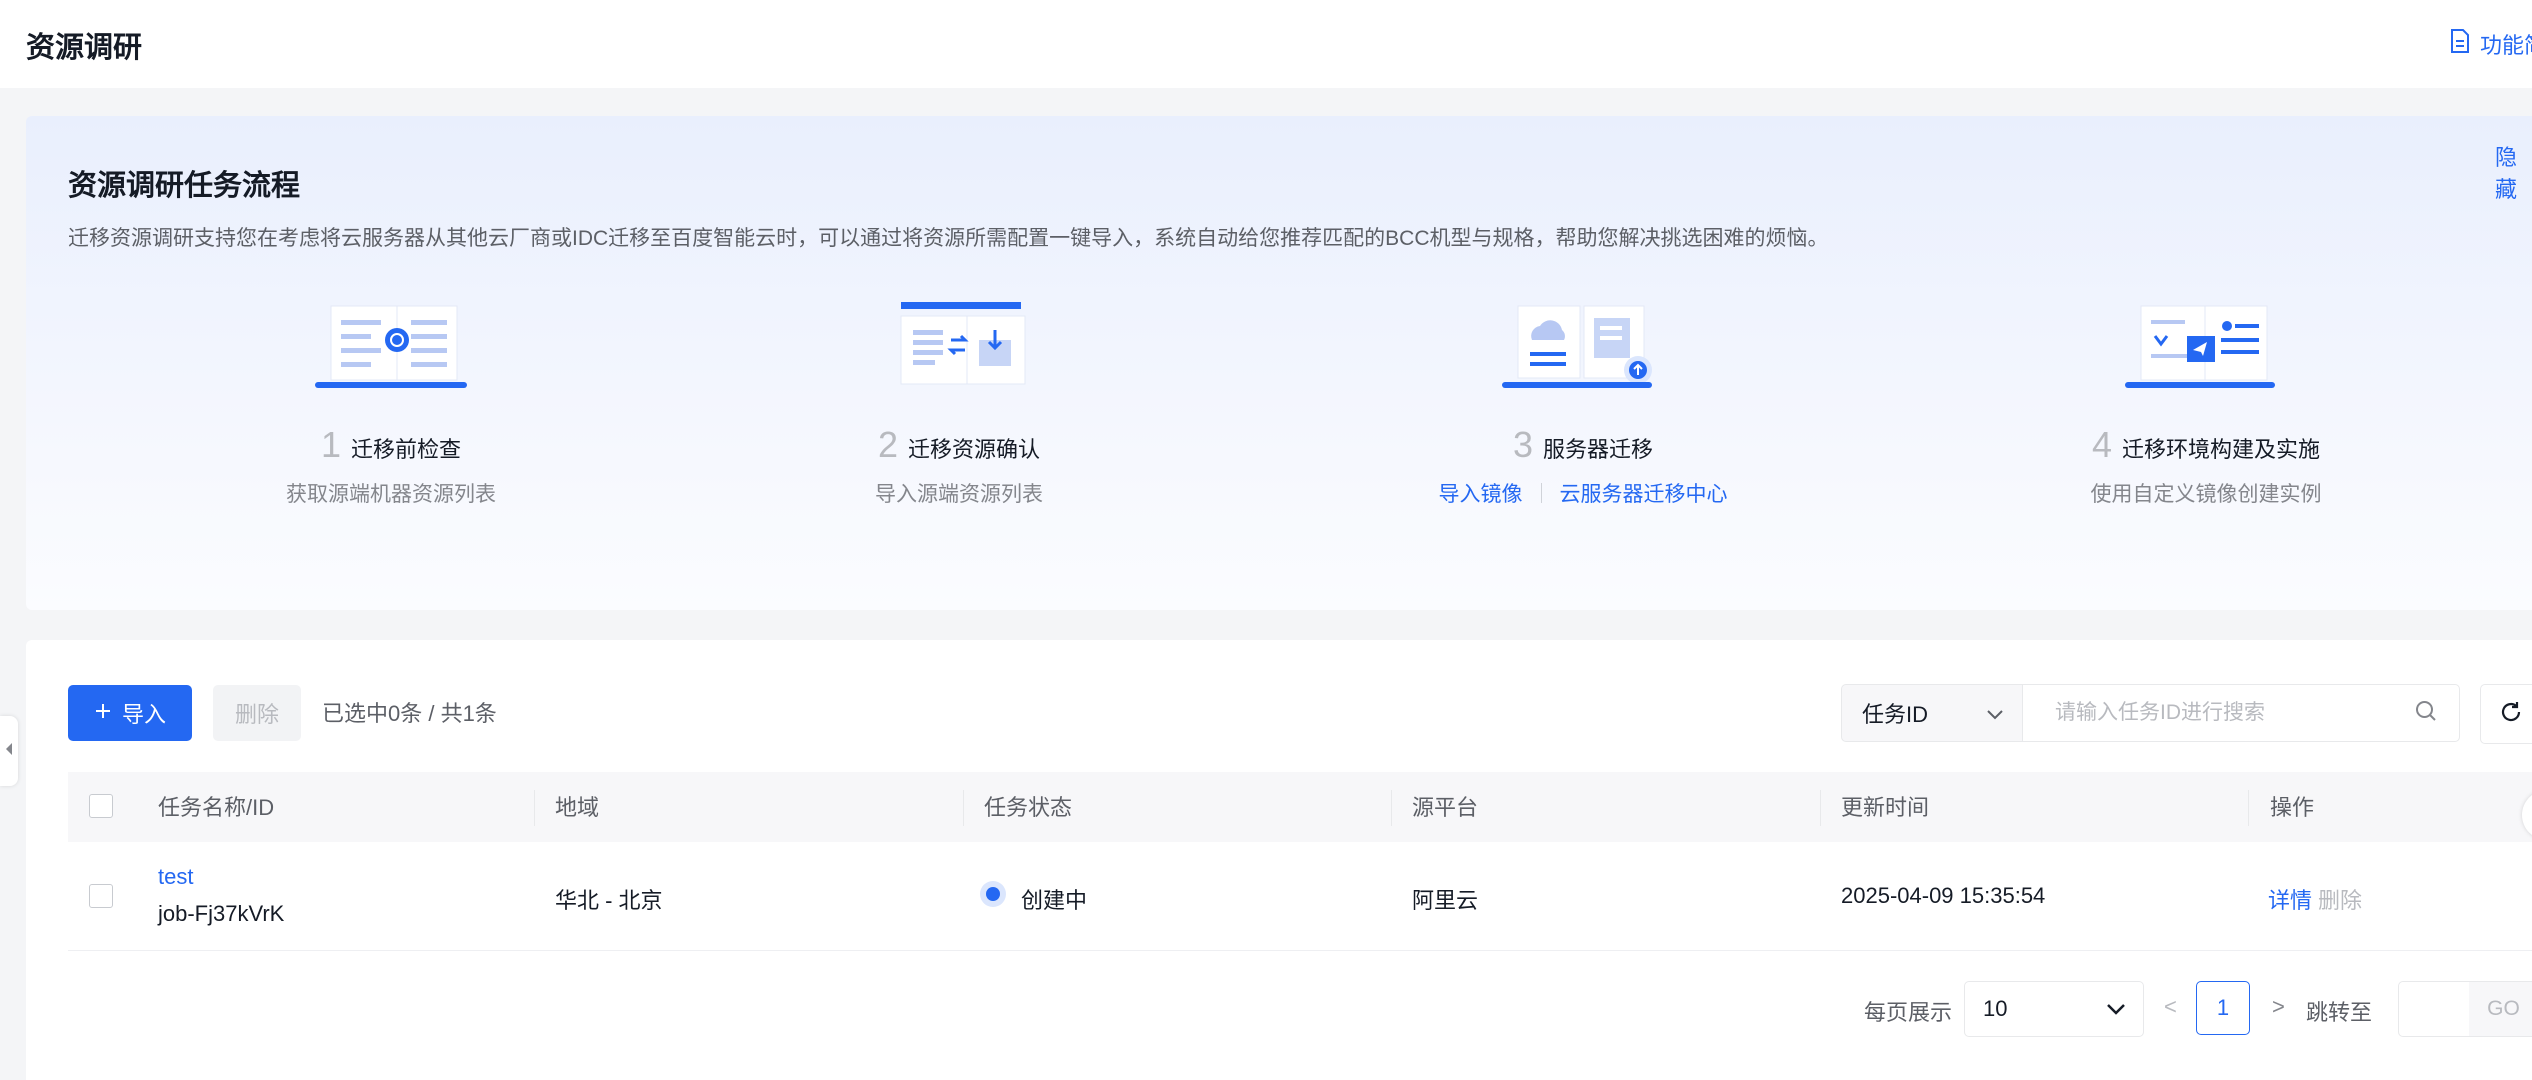  Describe the element at coordinates (103, 713) in the screenshot. I see `plus-icon` at that location.